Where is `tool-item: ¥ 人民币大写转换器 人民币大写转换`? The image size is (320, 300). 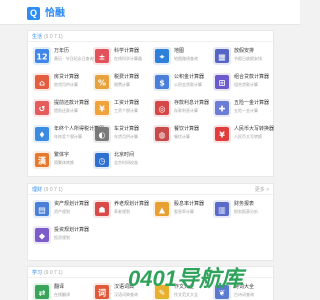 tool-item: ¥ 人民币大写转换器 人民币大写转换 is located at coordinates (243, 134).